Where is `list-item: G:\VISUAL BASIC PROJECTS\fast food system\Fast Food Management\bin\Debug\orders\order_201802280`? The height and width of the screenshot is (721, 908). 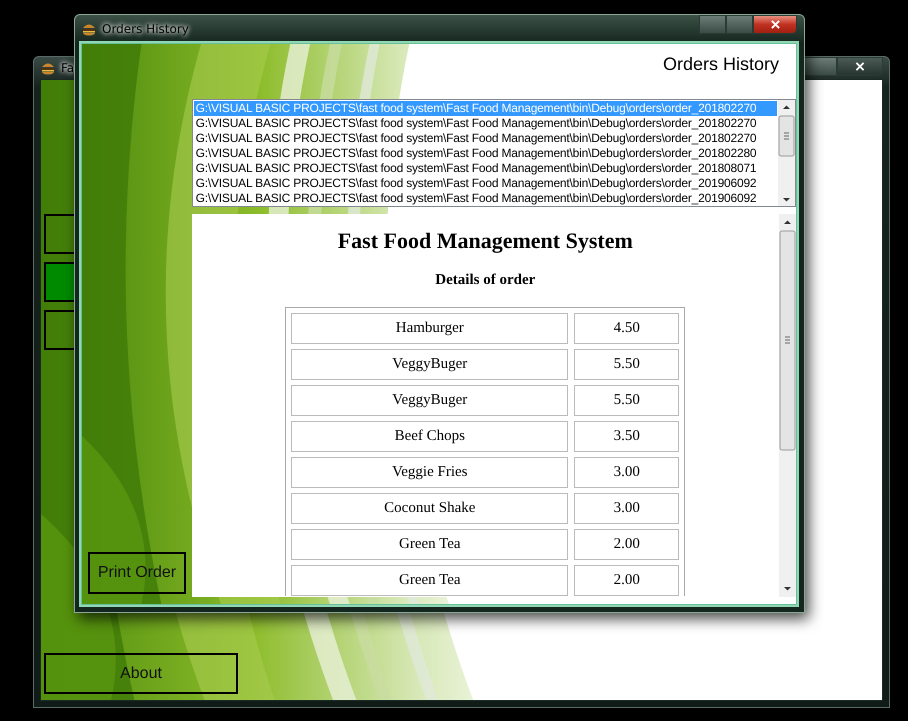 list-item: G:\VISUAL BASIC PROJECTS\fast food system\Fast Food Management\bin\Debug\orders\order_201802280 is located at coordinates (485, 153).